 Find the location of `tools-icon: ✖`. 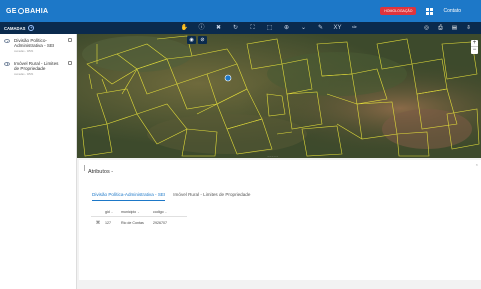

tools-icon: ✖ is located at coordinates (218, 28).